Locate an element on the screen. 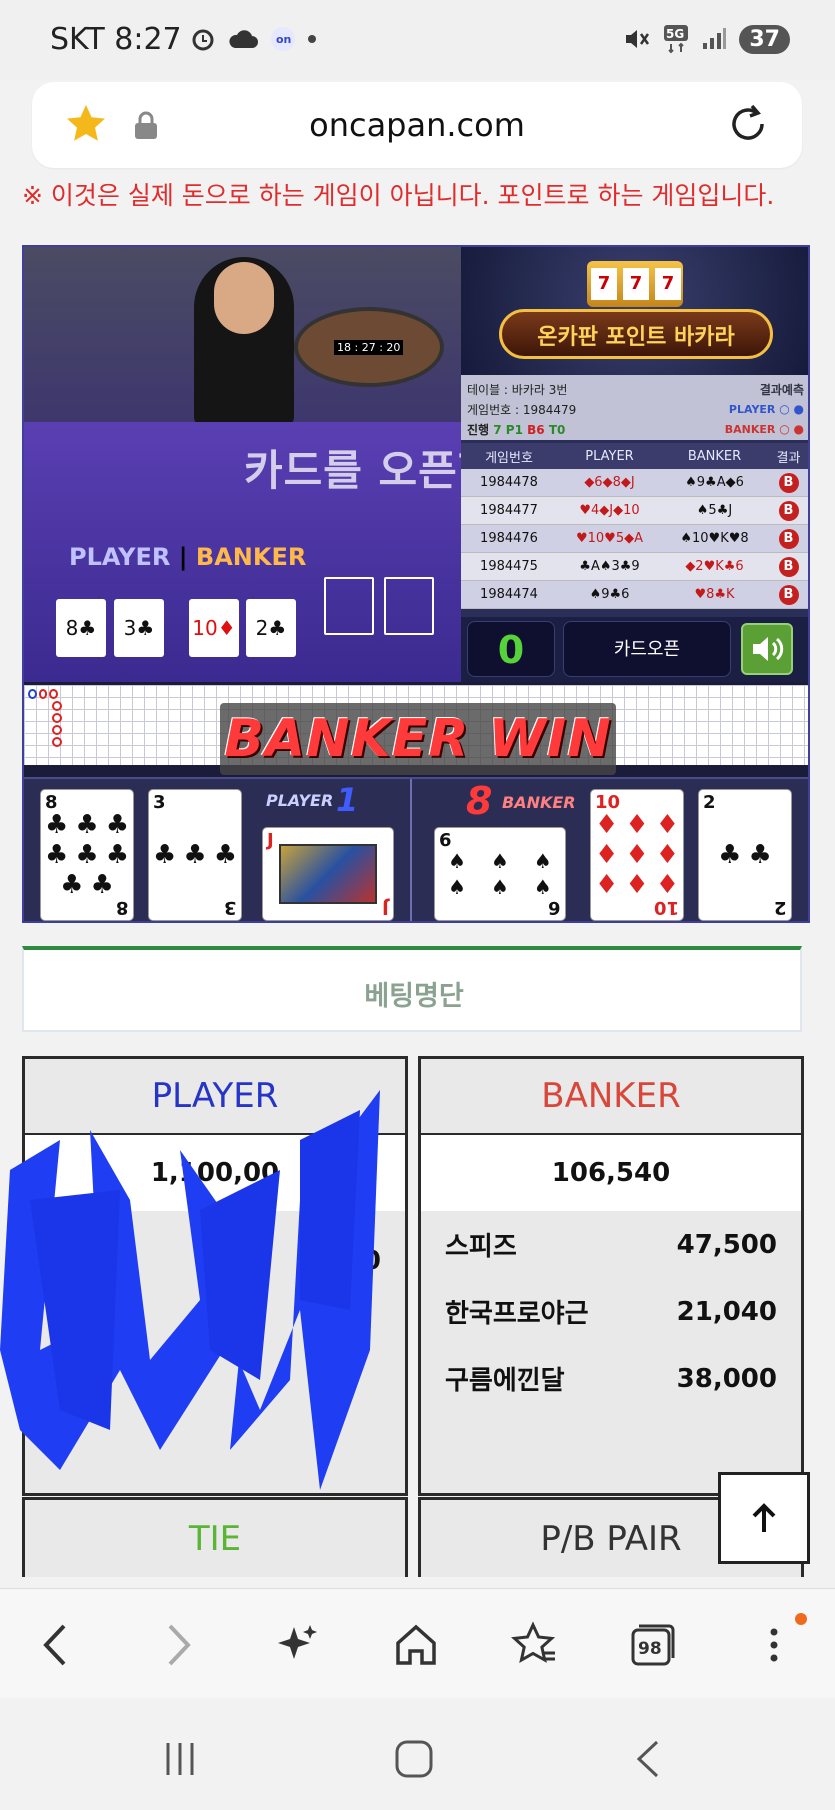 The image size is (835, 1810). reload-icon is located at coordinates (748, 124).